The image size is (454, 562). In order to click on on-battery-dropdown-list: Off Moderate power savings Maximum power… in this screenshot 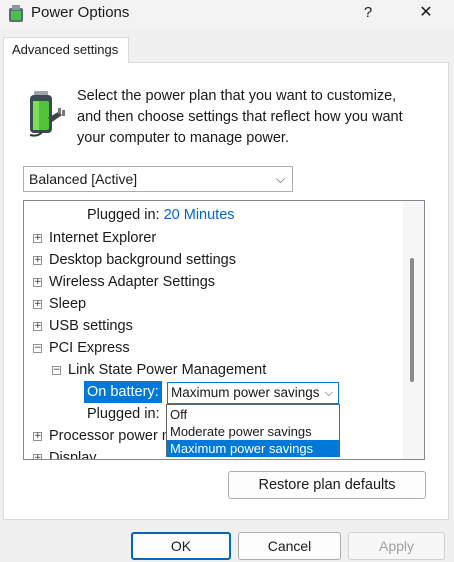, I will do `click(253, 430)`.